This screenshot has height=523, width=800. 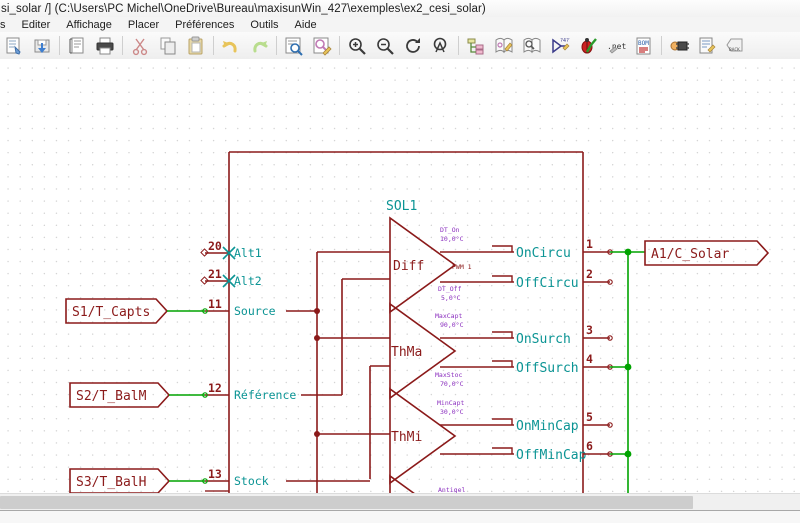 What do you see at coordinates (441, 46) in the screenshot?
I see `zoom-fit-icon` at bounding box center [441, 46].